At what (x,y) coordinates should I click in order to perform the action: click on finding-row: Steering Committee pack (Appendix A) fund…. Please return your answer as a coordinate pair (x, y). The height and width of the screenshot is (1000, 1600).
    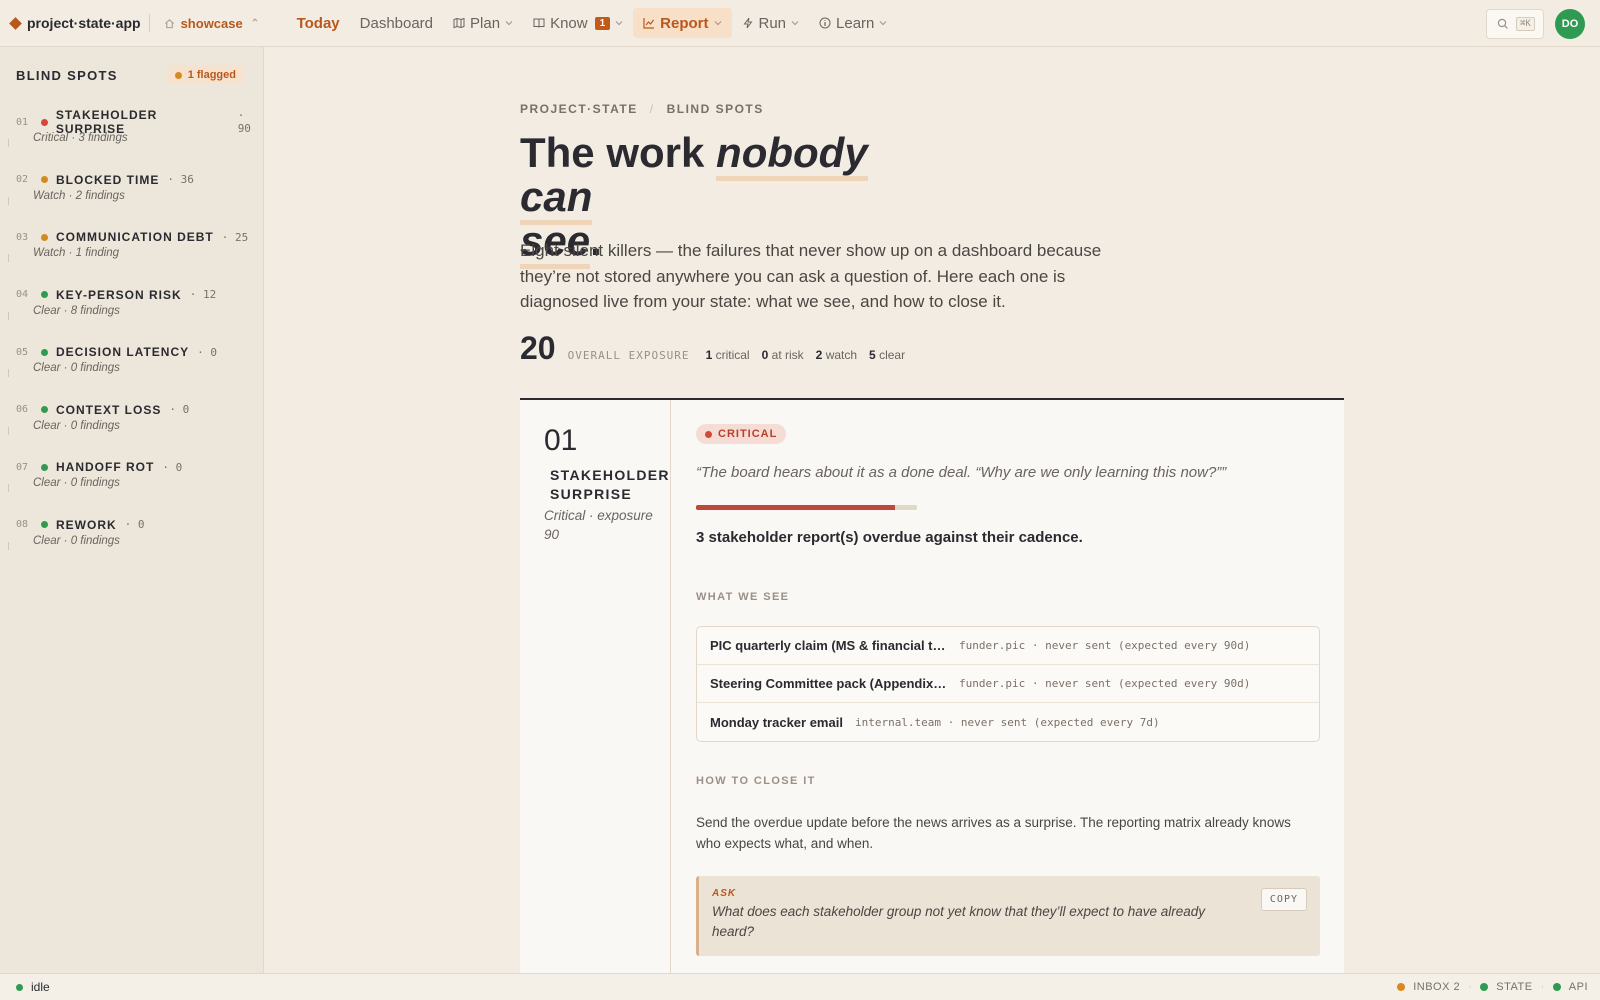
    Looking at the image, I should click on (1008, 684).